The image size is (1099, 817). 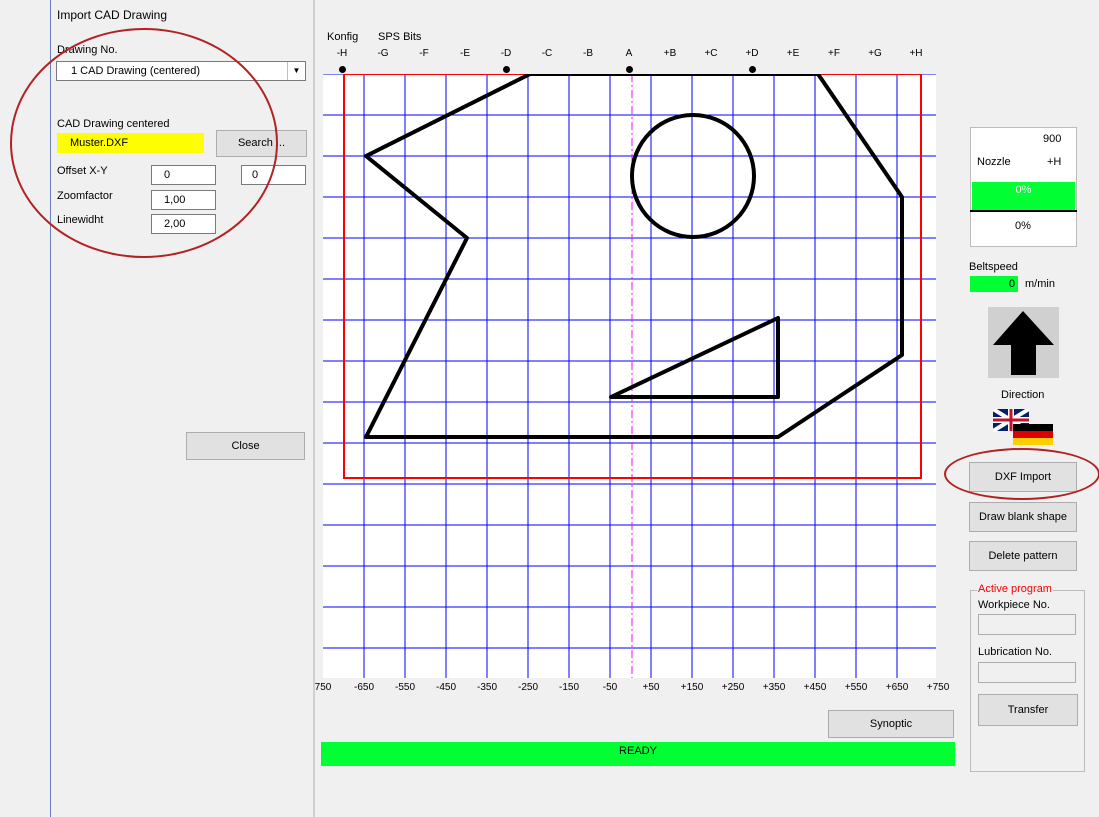 What do you see at coordinates (1027, 624) in the screenshot?
I see `workpiece-field` at bounding box center [1027, 624].